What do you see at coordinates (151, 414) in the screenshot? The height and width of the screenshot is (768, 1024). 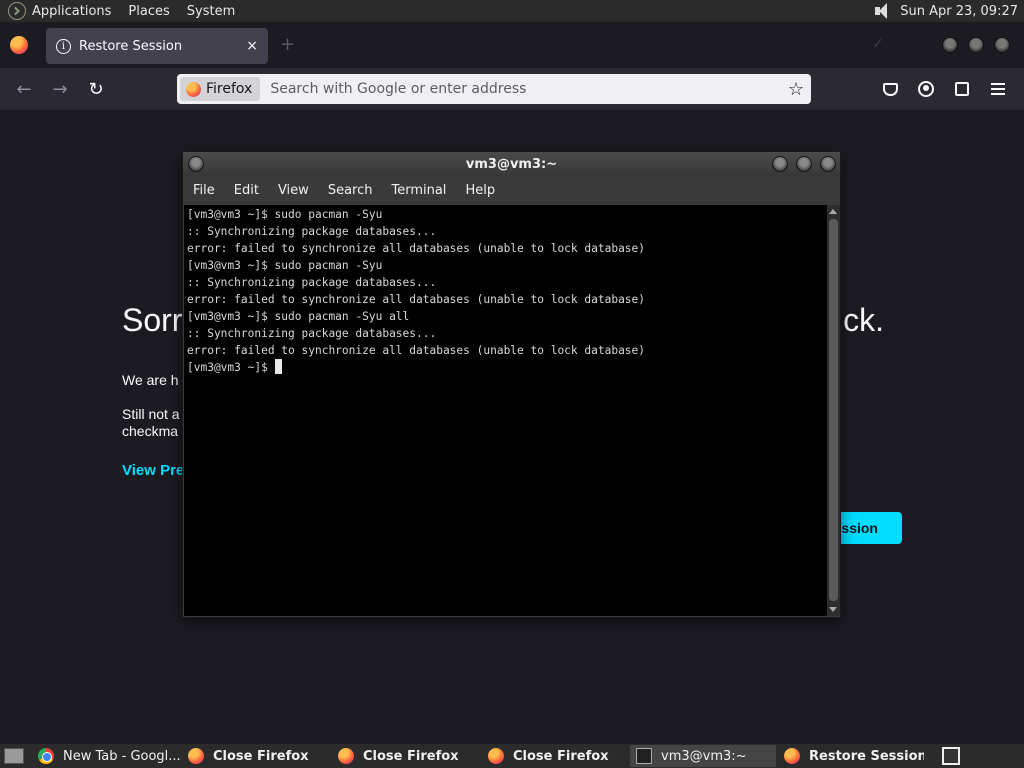 I see `restore-paragraph-2-line1: Still not a` at bounding box center [151, 414].